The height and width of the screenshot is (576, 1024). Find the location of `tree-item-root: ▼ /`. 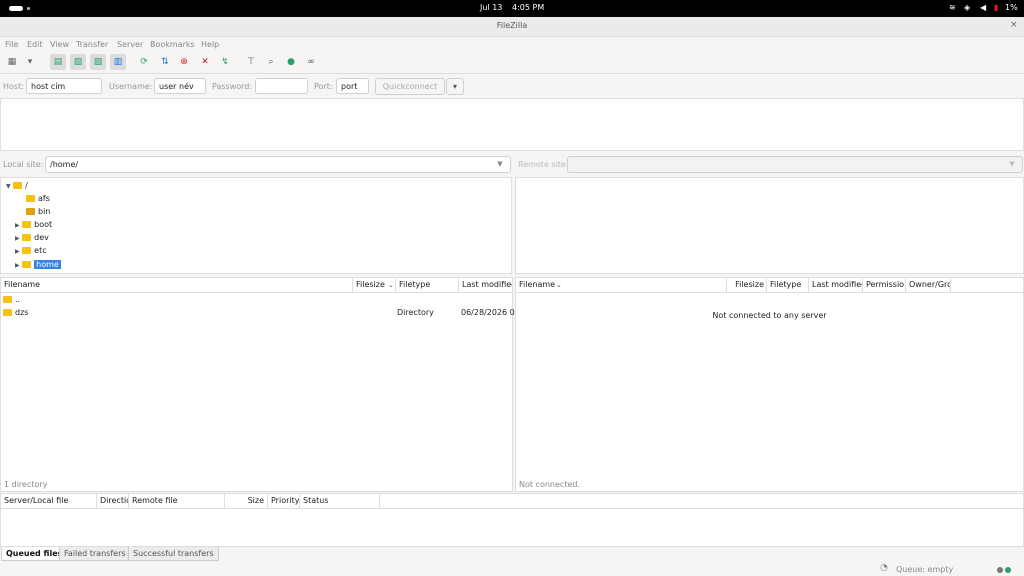

tree-item-root: ▼ / is located at coordinates (17, 185).